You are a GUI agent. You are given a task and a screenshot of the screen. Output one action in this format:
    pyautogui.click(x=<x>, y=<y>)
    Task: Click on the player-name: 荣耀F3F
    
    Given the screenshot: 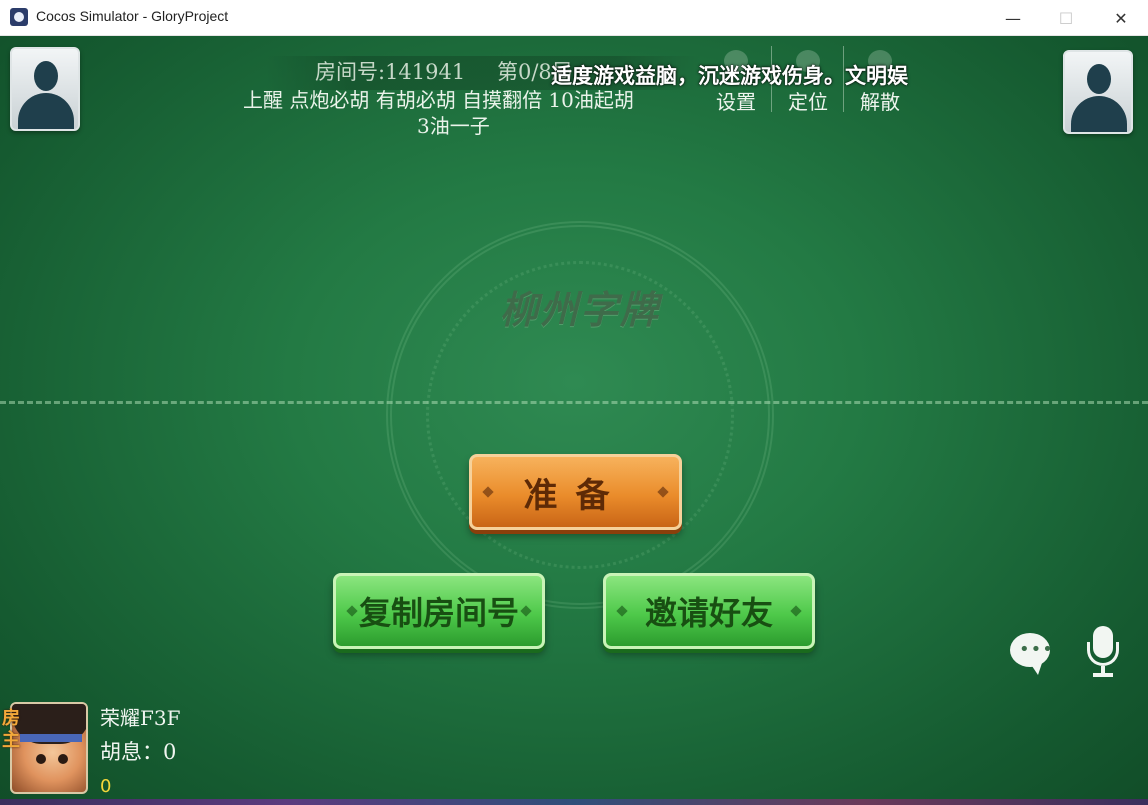 What is the action you would take?
    pyautogui.click(x=140, y=718)
    